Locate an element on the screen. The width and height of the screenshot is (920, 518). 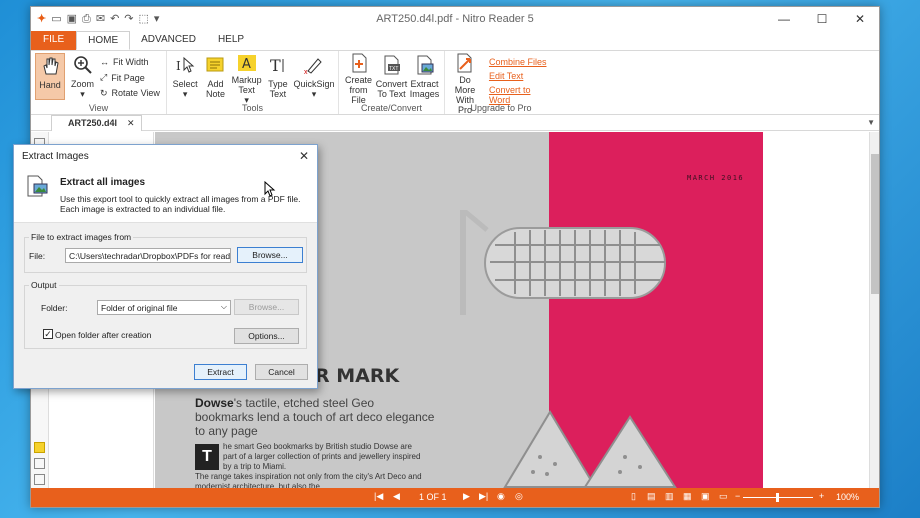
zoom-in-icon: + is located at coordinates (821, 496).